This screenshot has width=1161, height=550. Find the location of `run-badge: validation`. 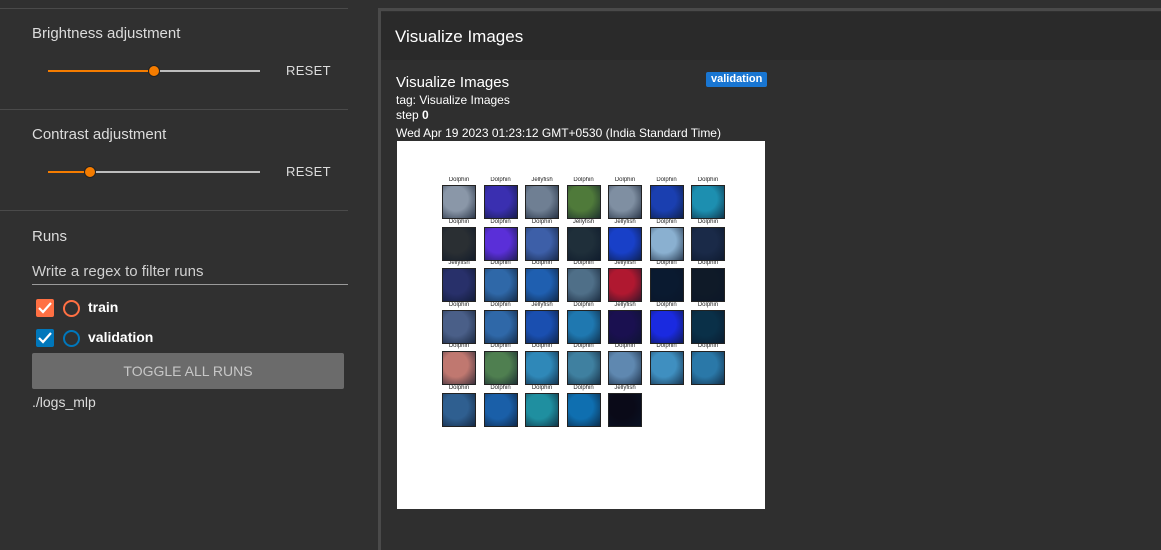

run-badge: validation is located at coordinates (737, 79).